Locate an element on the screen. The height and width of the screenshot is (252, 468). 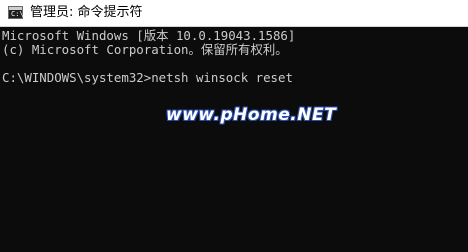
console-line-version: Microsoft Windows [版本 10.0.19043.1586] is located at coordinates (149, 35).